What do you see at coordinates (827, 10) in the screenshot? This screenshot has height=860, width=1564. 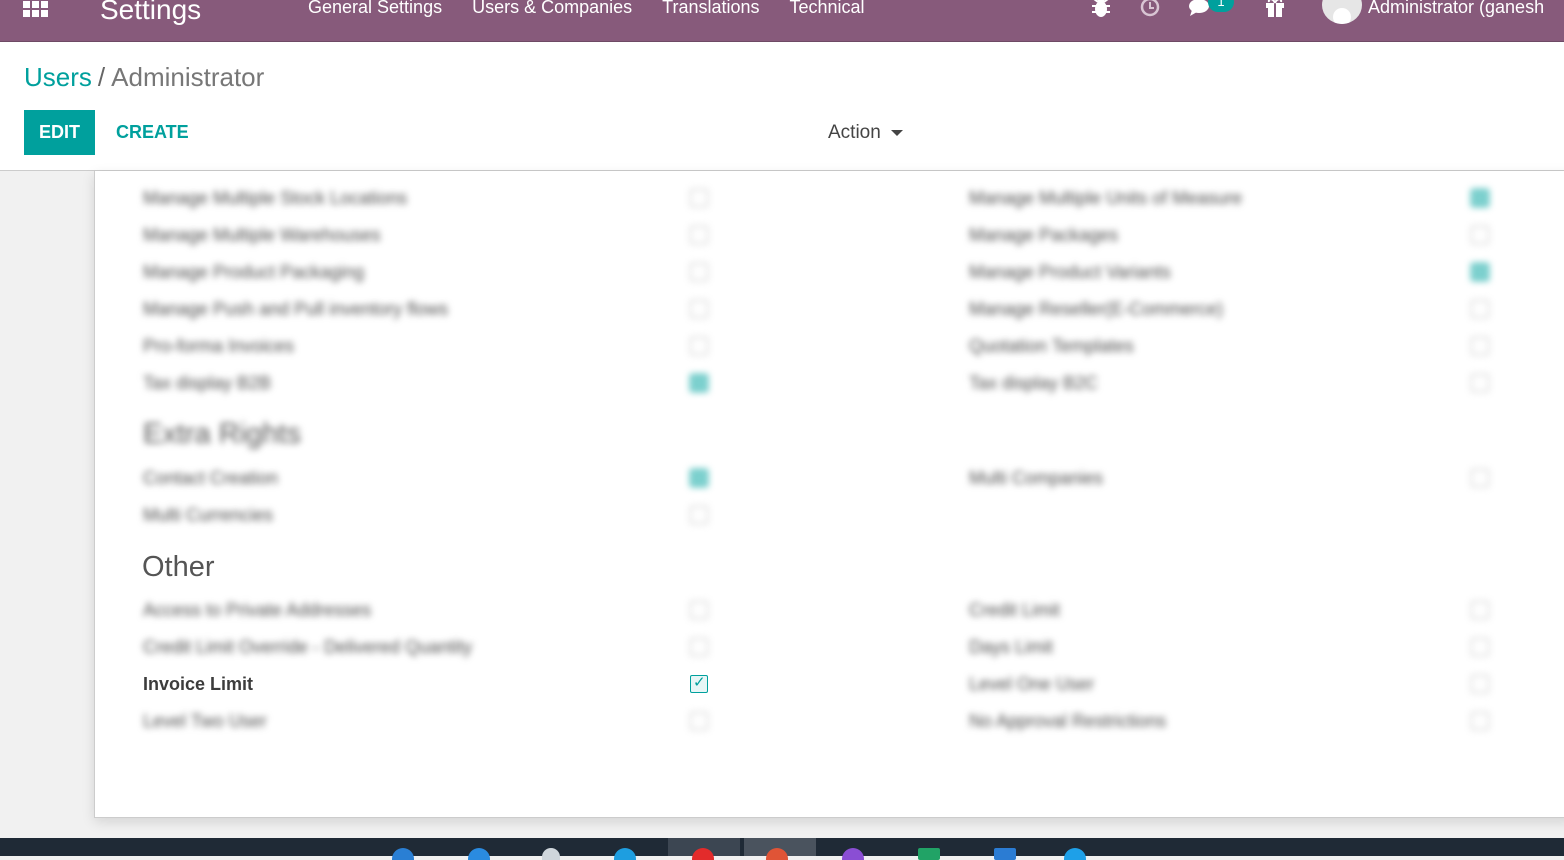 I see `menu-technical: Technical` at bounding box center [827, 10].